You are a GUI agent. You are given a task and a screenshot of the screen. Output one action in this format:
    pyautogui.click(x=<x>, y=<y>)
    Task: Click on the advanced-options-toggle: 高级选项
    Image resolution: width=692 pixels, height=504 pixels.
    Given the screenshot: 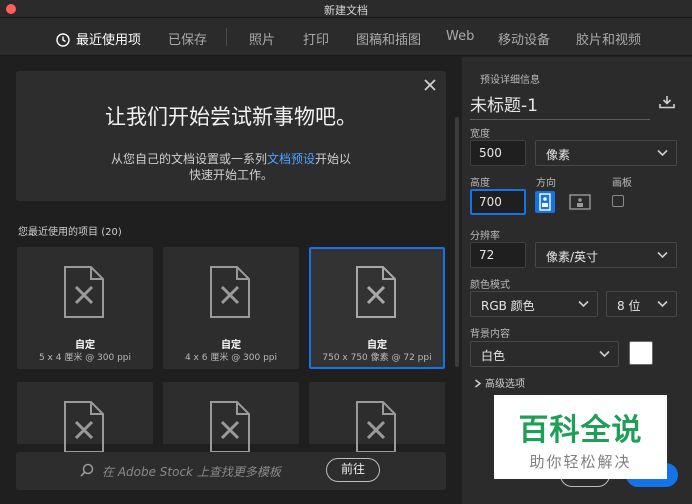 What is the action you would take?
    pyautogui.click(x=499, y=382)
    